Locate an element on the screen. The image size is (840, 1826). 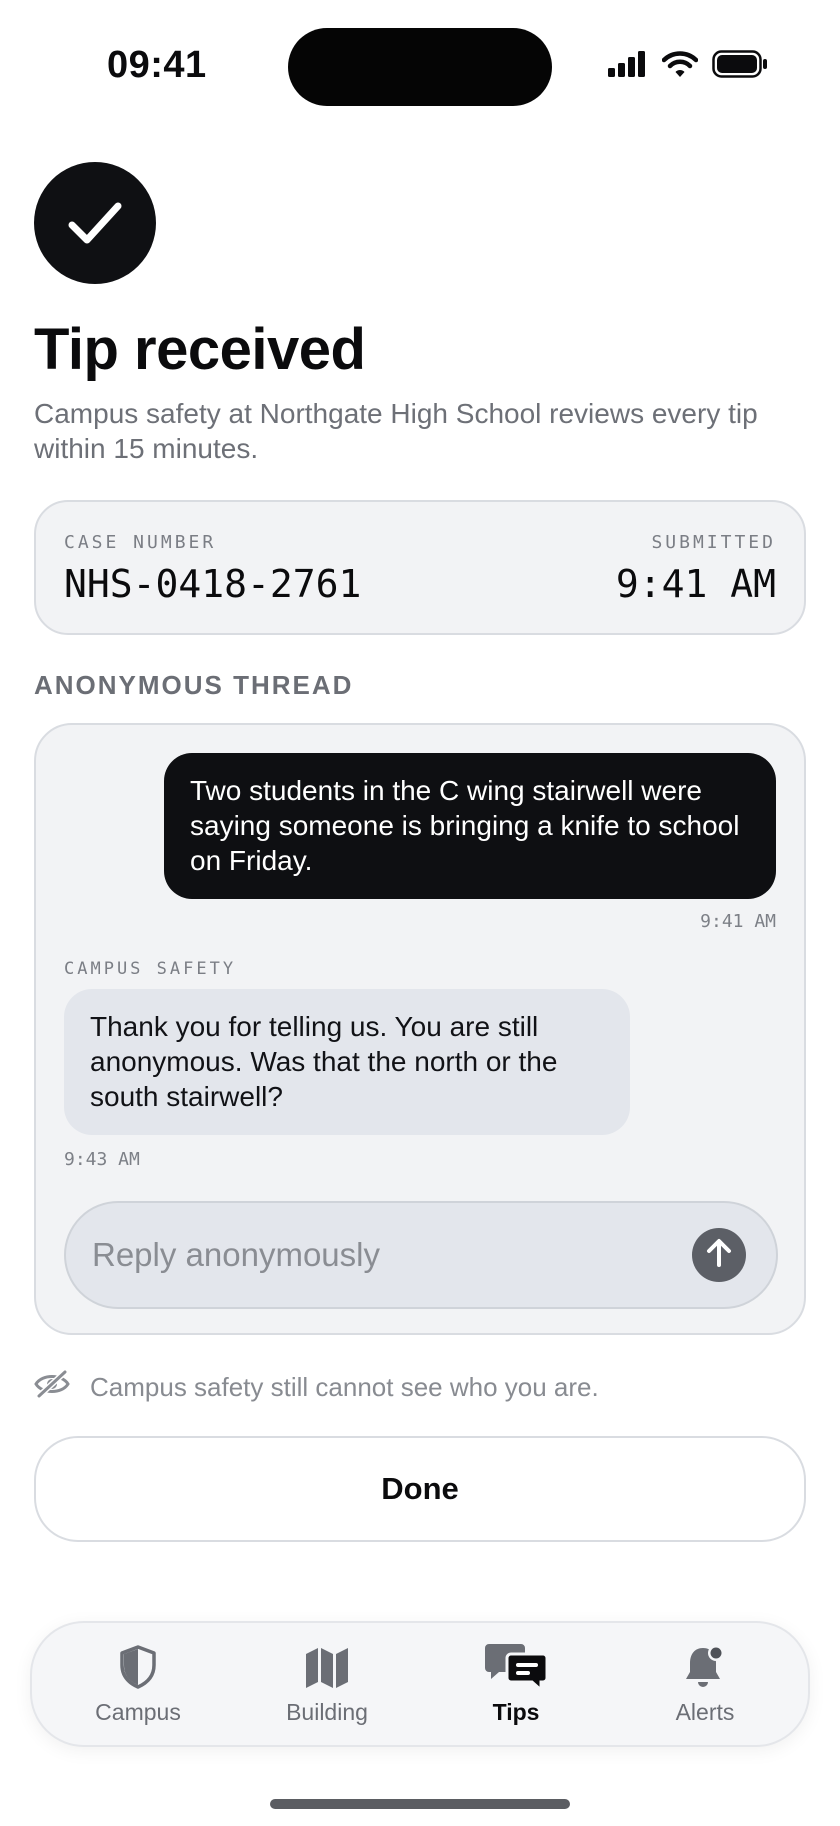
tab-building: Building is located at coordinates (327, 1688).